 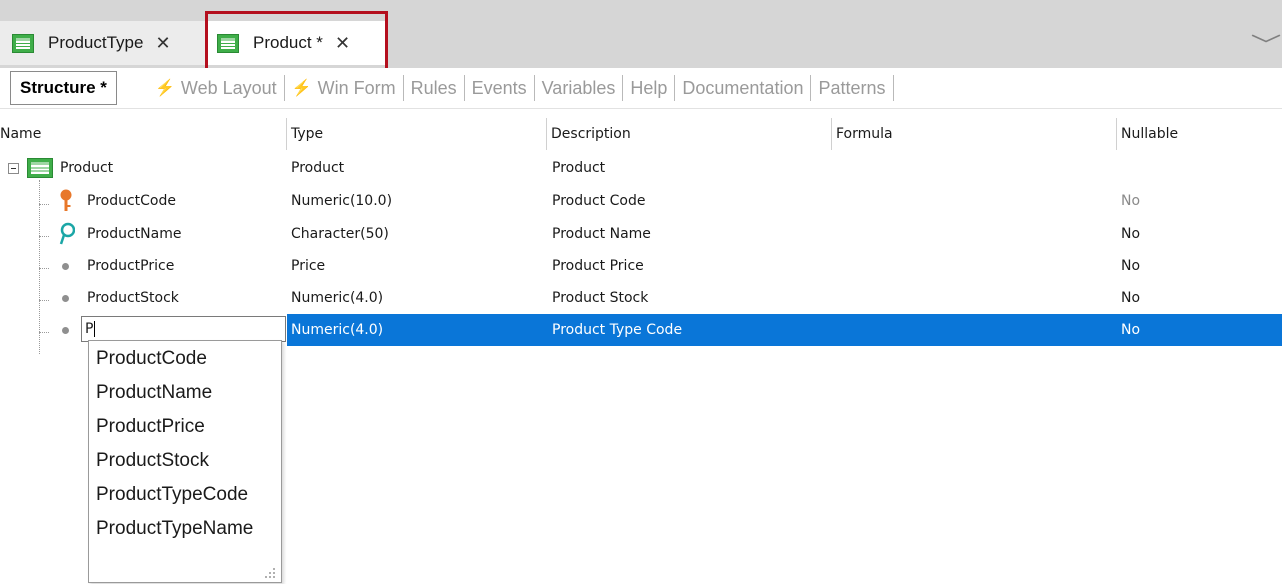 I want to click on chevron-down-icon: ﹀, so click(x=1266, y=44).